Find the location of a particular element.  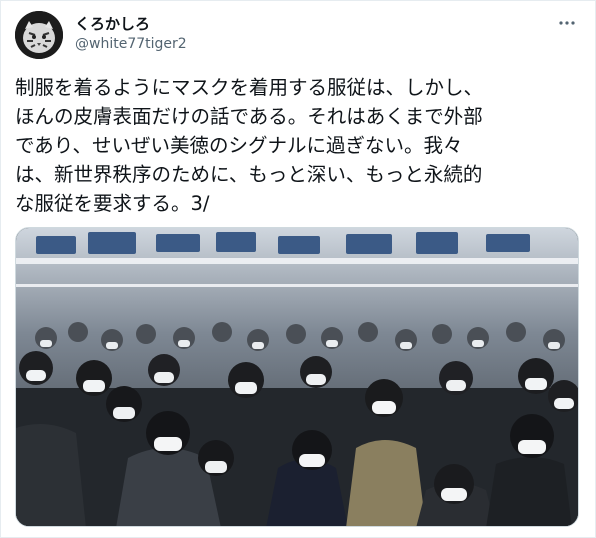

avatar is located at coordinates (39, 35).